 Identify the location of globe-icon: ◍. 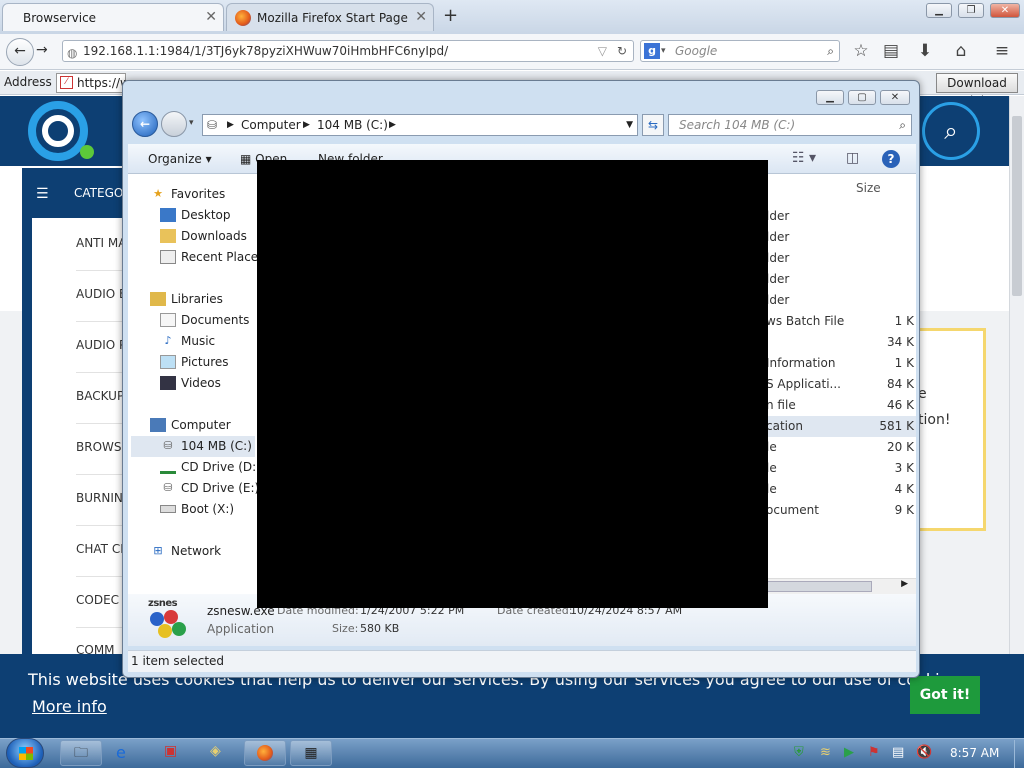
(72, 53).